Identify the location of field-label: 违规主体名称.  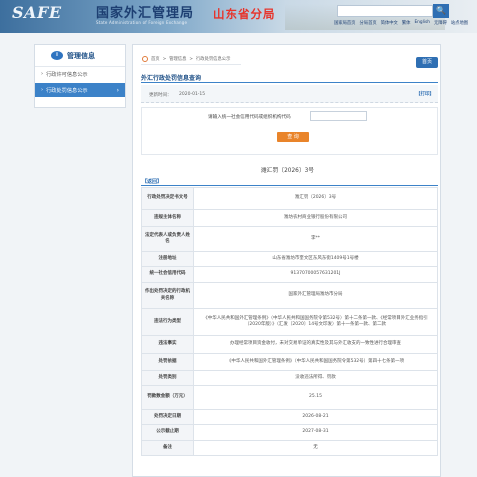
(167, 218).